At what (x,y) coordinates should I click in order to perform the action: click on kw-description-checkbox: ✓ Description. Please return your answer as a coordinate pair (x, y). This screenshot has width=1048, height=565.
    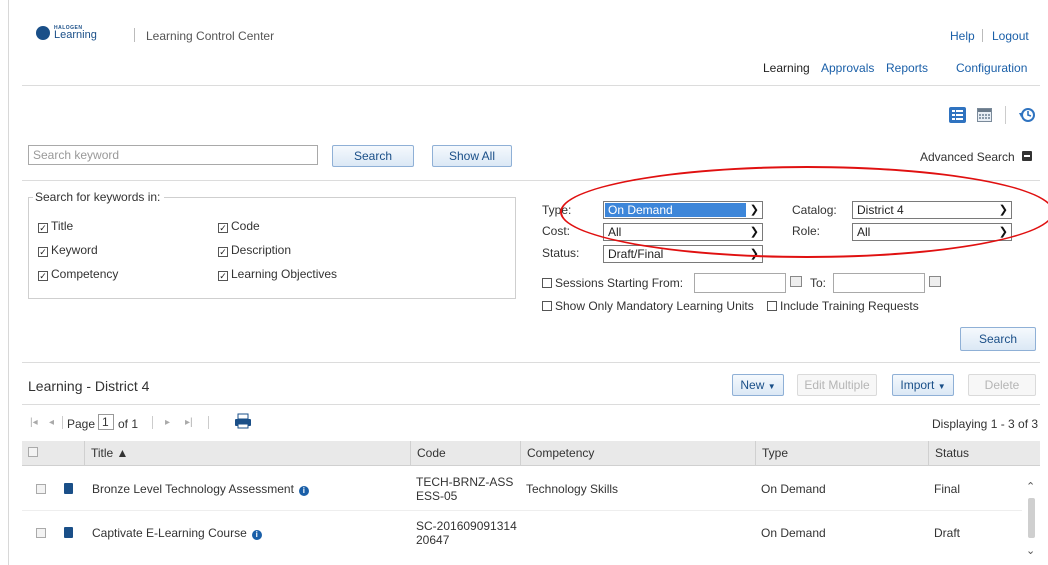
    Looking at the image, I should click on (254, 250).